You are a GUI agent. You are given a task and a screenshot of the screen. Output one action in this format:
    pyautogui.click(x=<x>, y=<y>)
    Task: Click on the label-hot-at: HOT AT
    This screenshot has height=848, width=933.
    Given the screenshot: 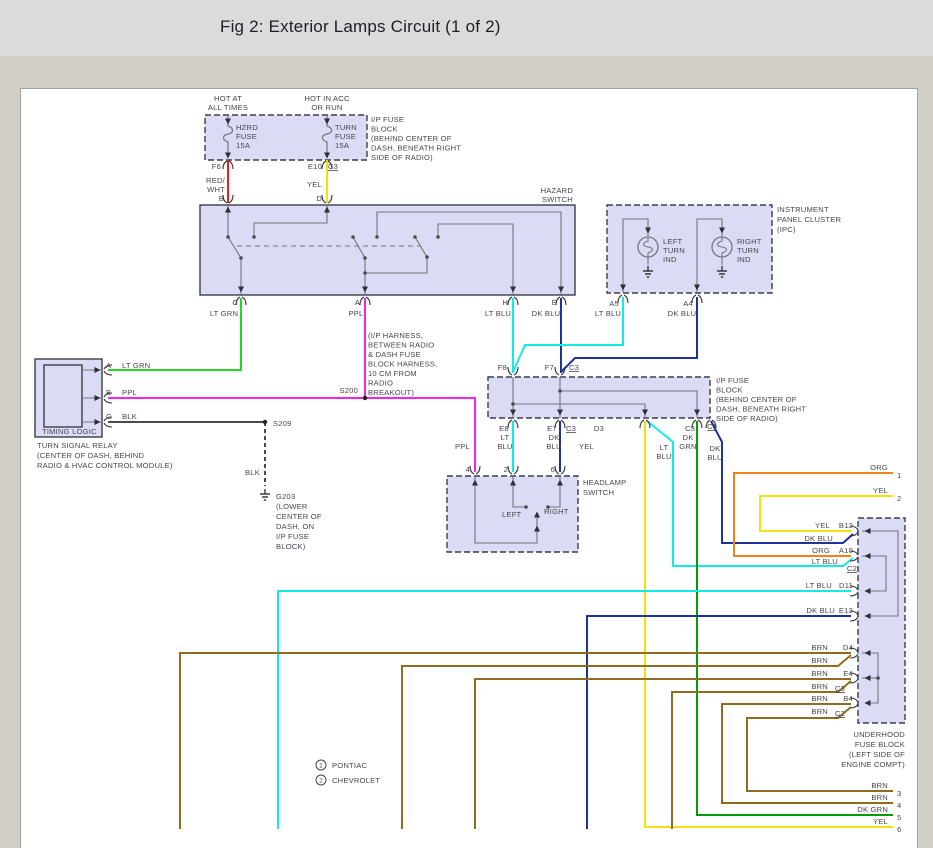 What is the action you would take?
    pyautogui.click(x=228, y=98)
    